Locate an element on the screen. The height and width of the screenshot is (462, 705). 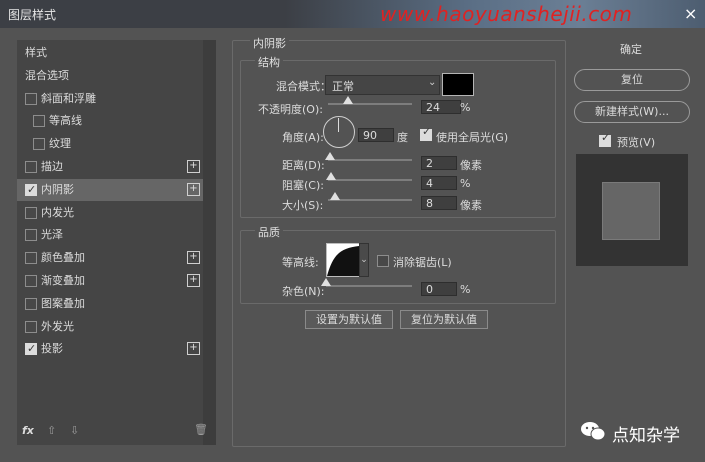
ok-button: 确定 is located at coordinates (631, 50).